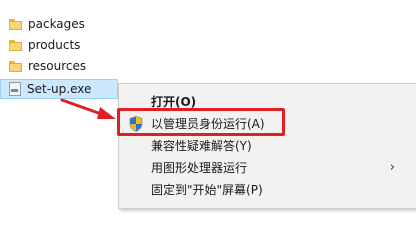  Describe the element at coordinates (56, 24) in the screenshot. I see `file-name: packages` at that location.